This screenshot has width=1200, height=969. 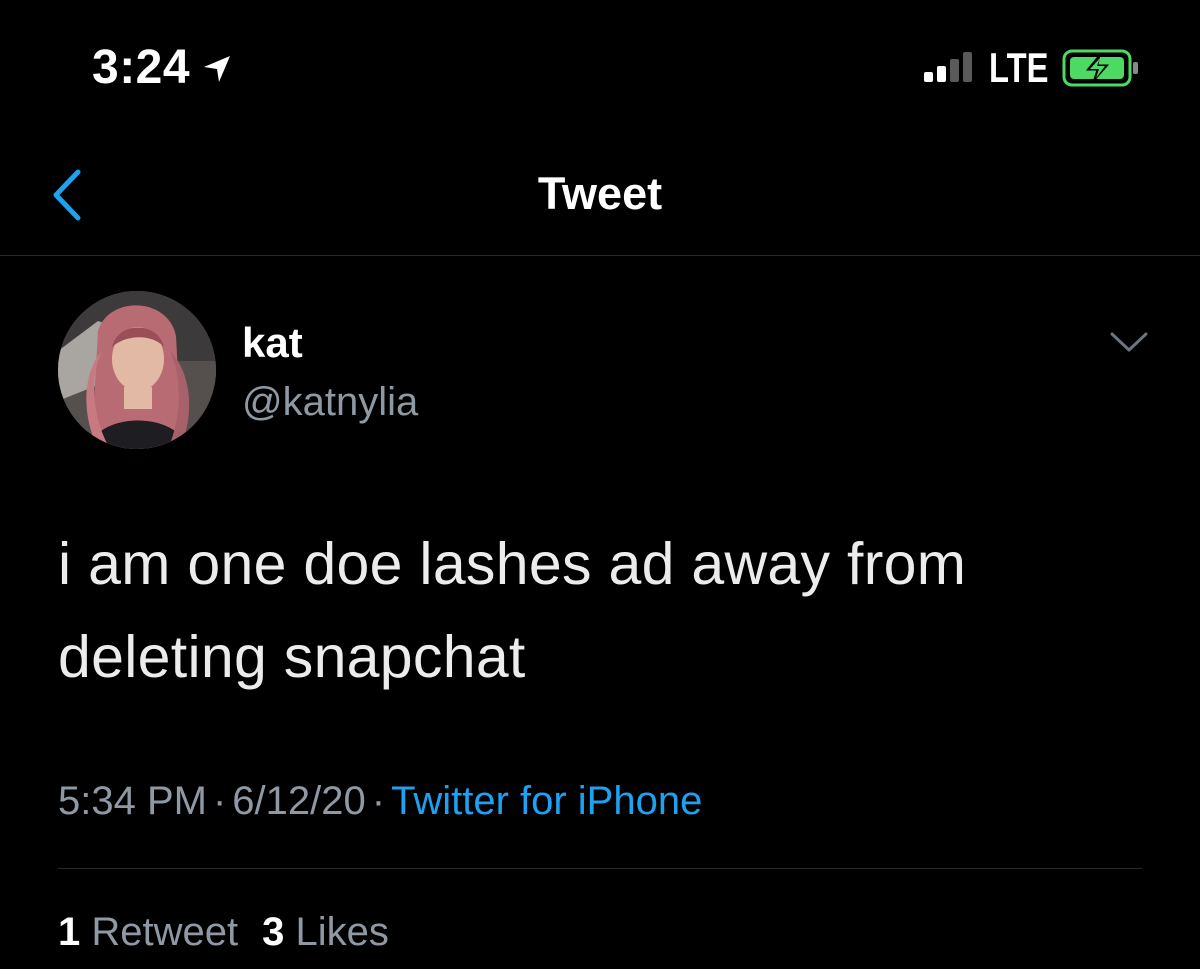 I want to click on location-arrow-icon, so click(x=217, y=69).